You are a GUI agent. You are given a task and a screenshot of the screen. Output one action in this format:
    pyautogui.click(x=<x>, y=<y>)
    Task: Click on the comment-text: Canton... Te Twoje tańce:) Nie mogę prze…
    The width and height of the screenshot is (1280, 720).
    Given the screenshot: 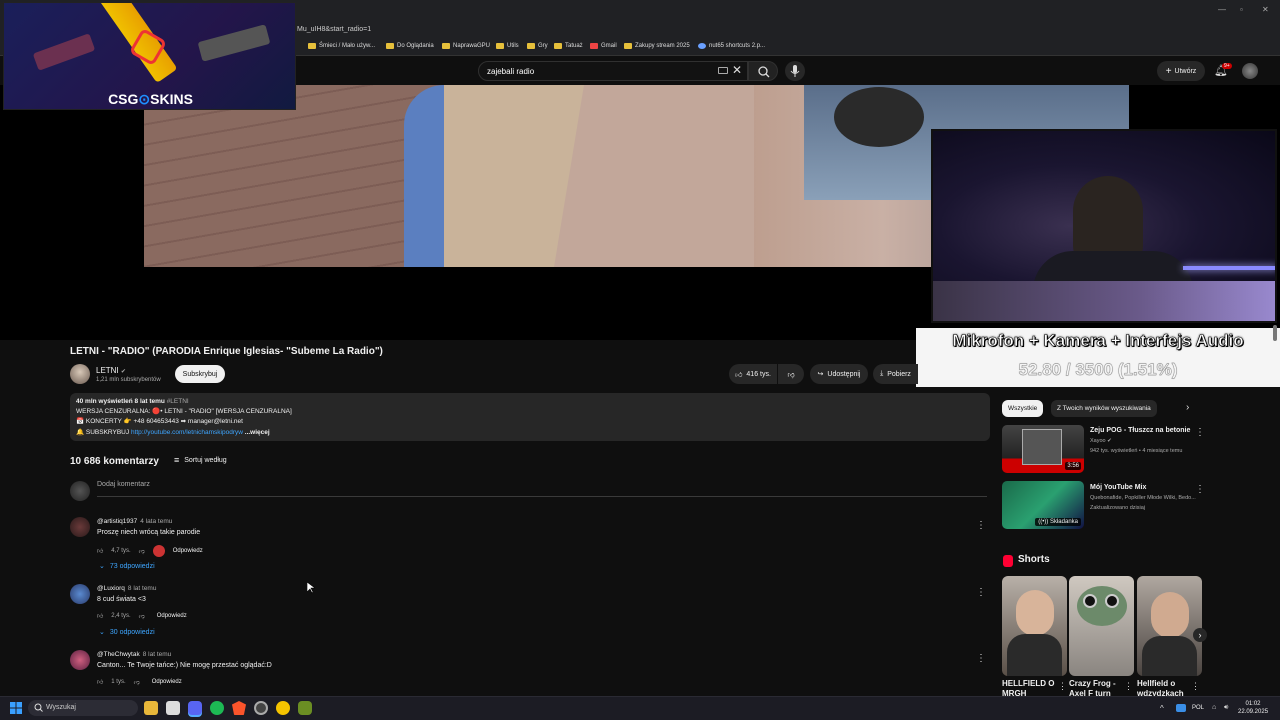 What is the action you would take?
    pyautogui.click(x=184, y=665)
    